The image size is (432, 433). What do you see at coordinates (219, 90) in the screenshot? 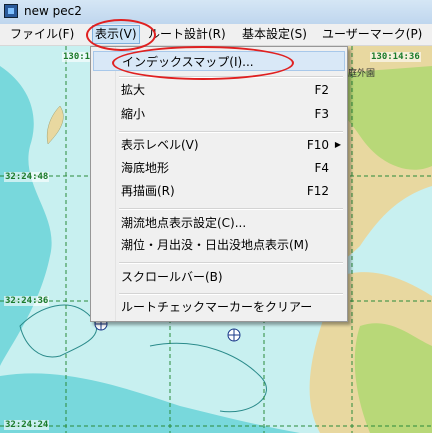
I see `menu-item-zoom-in: 拡大 F2` at bounding box center [219, 90].